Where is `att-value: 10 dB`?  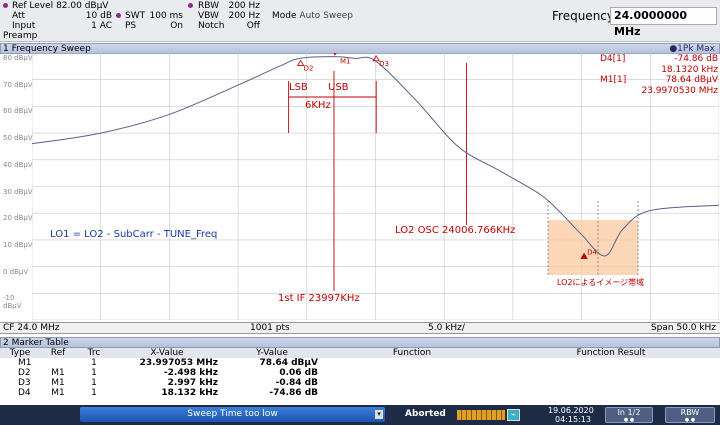
att-value: 10 dB is located at coordinates (99, 16).